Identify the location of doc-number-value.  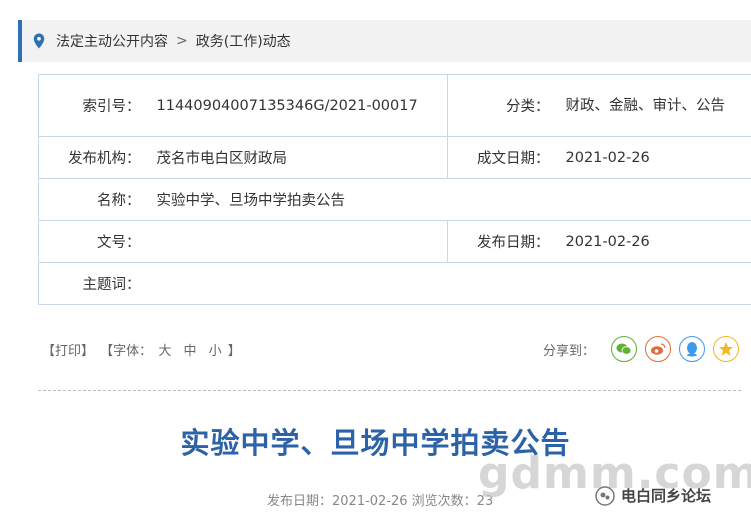
(298, 241).